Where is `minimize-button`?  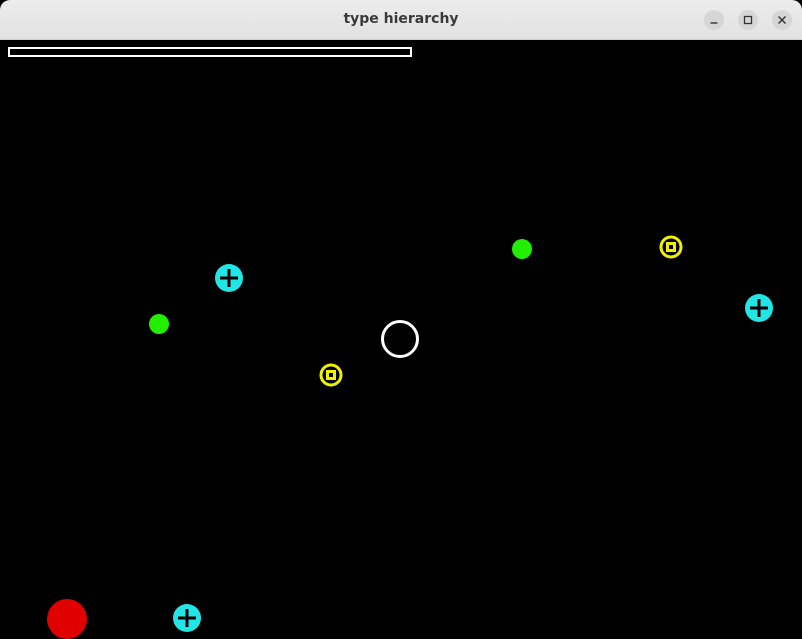 minimize-button is located at coordinates (714, 20).